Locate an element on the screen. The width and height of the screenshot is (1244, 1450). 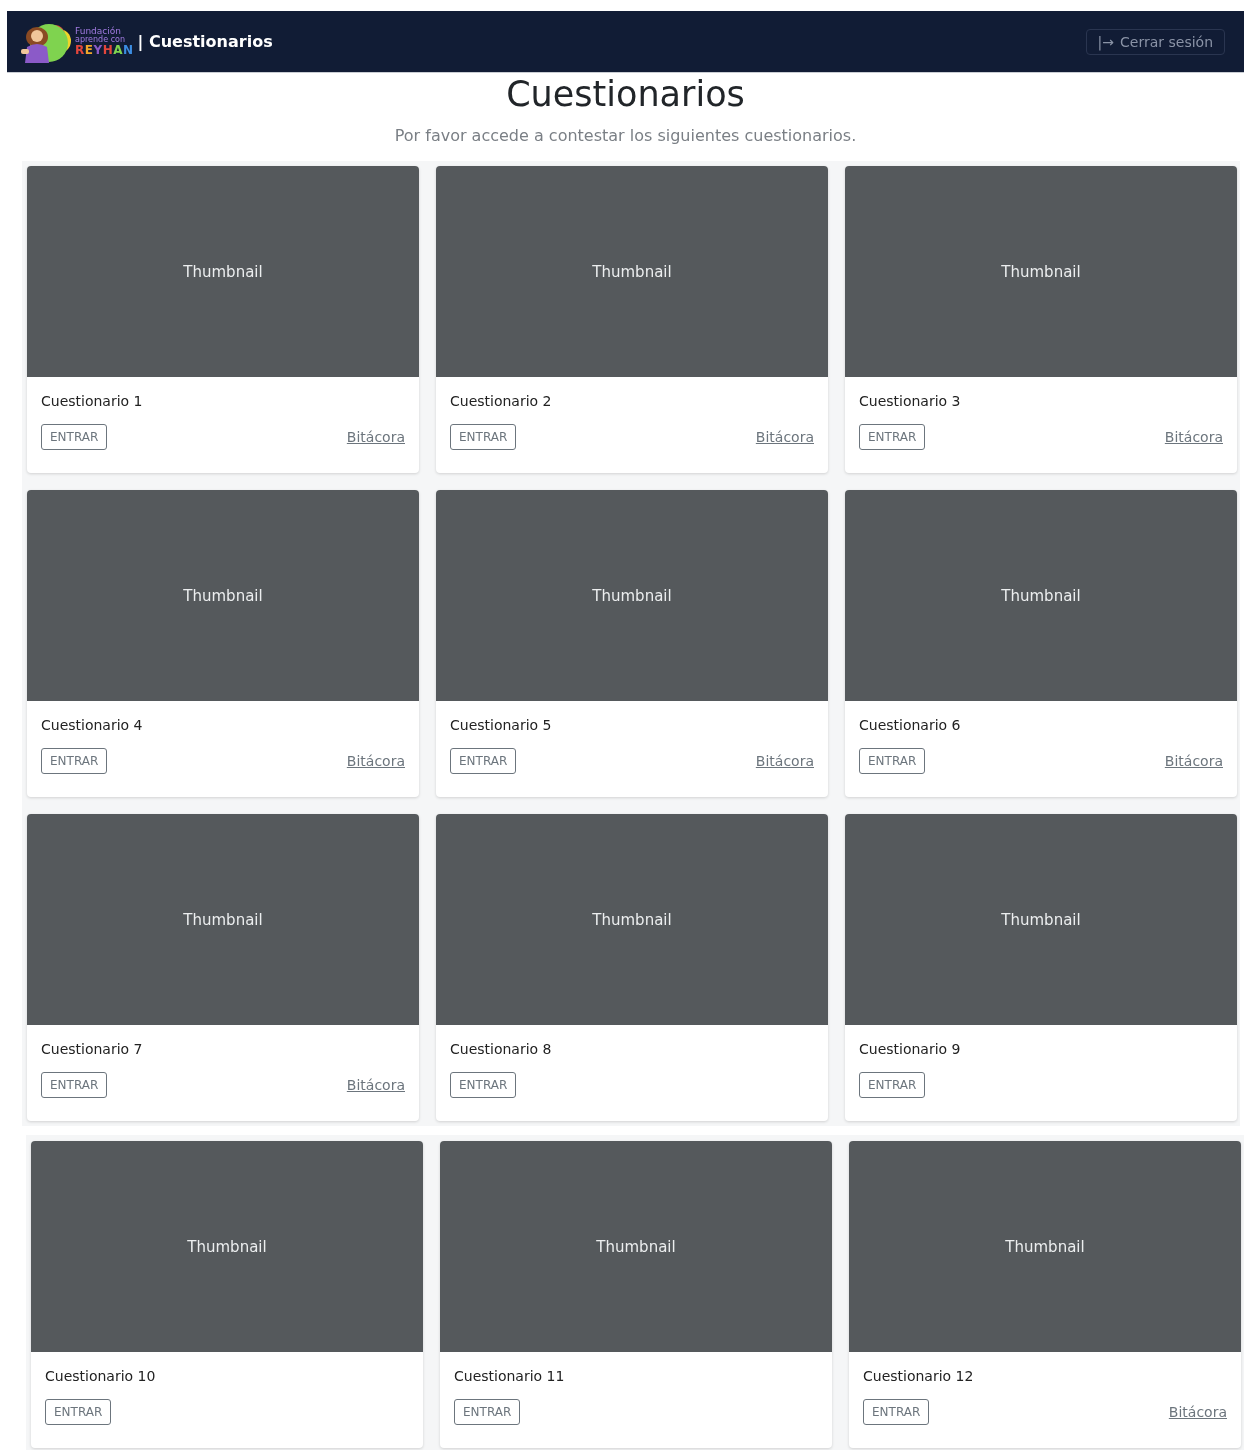
page-subtitle: Por favor accede a contestar los siguientes cuestionarios. is located at coordinates (625, 135).